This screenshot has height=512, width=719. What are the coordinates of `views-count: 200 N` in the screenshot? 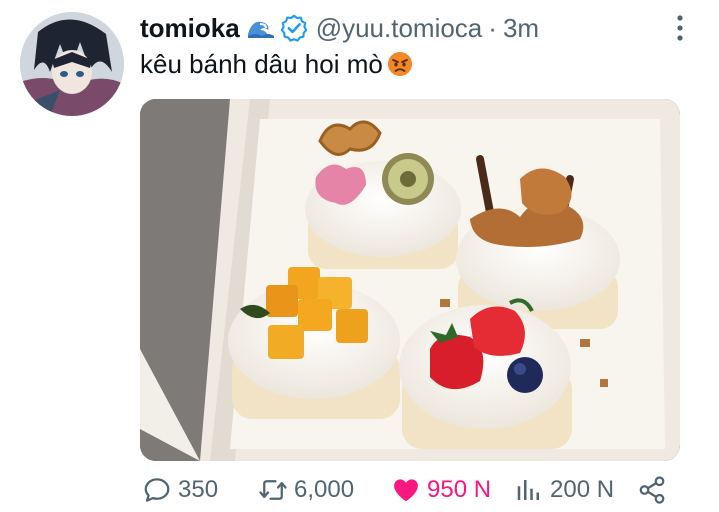 It's located at (582, 489).